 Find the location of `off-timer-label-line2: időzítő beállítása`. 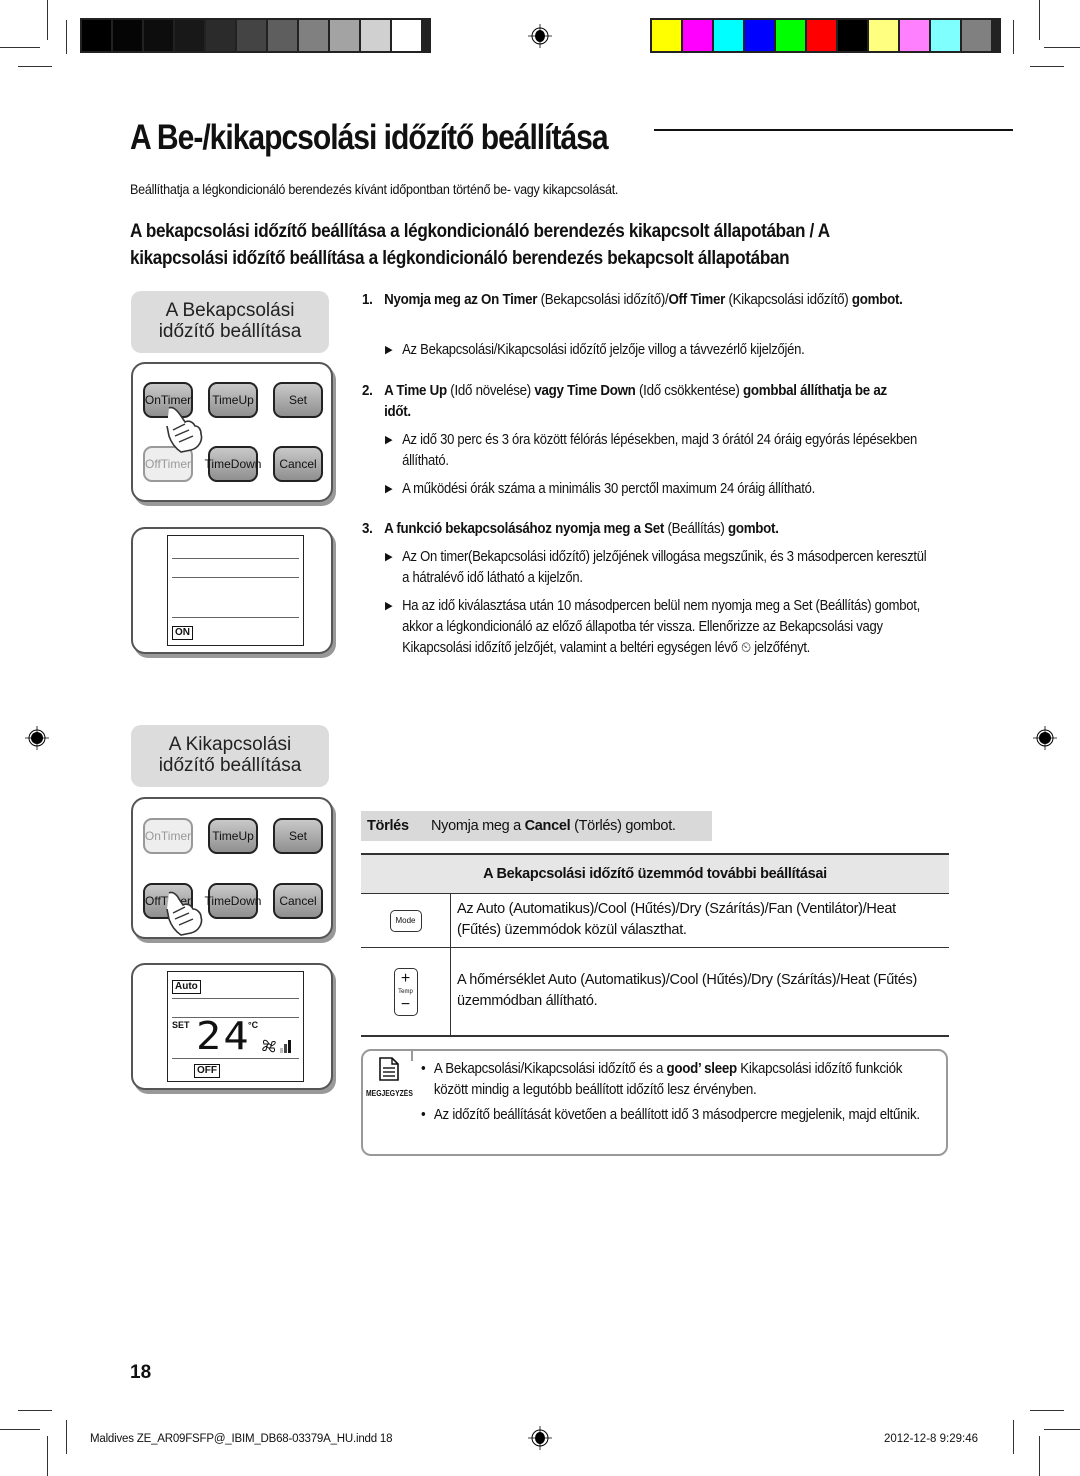

off-timer-label-line2: időzítő beállítása is located at coordinates (230, 765).